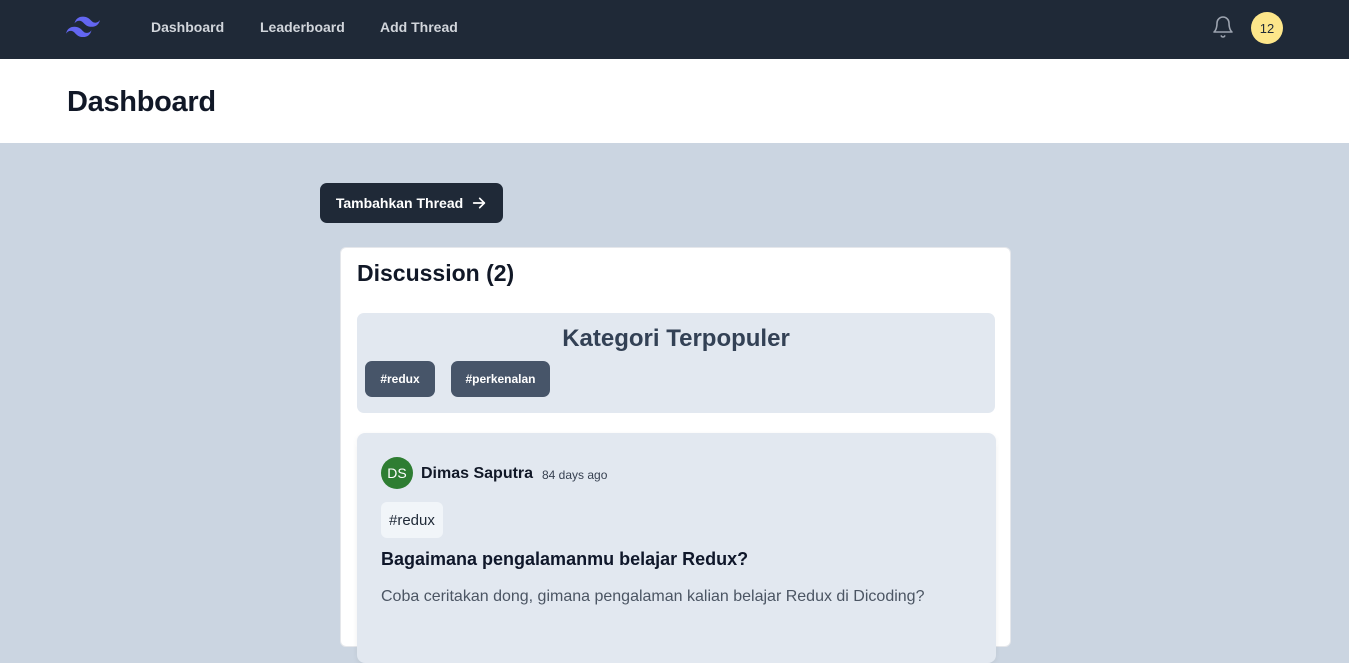 This screenshot has height=663, width=1349. Describe the element at coordinates (674, 29) in the screenshot. I see `top-navbar: Dashboard Leaderboard Add Thread 12` at that location.